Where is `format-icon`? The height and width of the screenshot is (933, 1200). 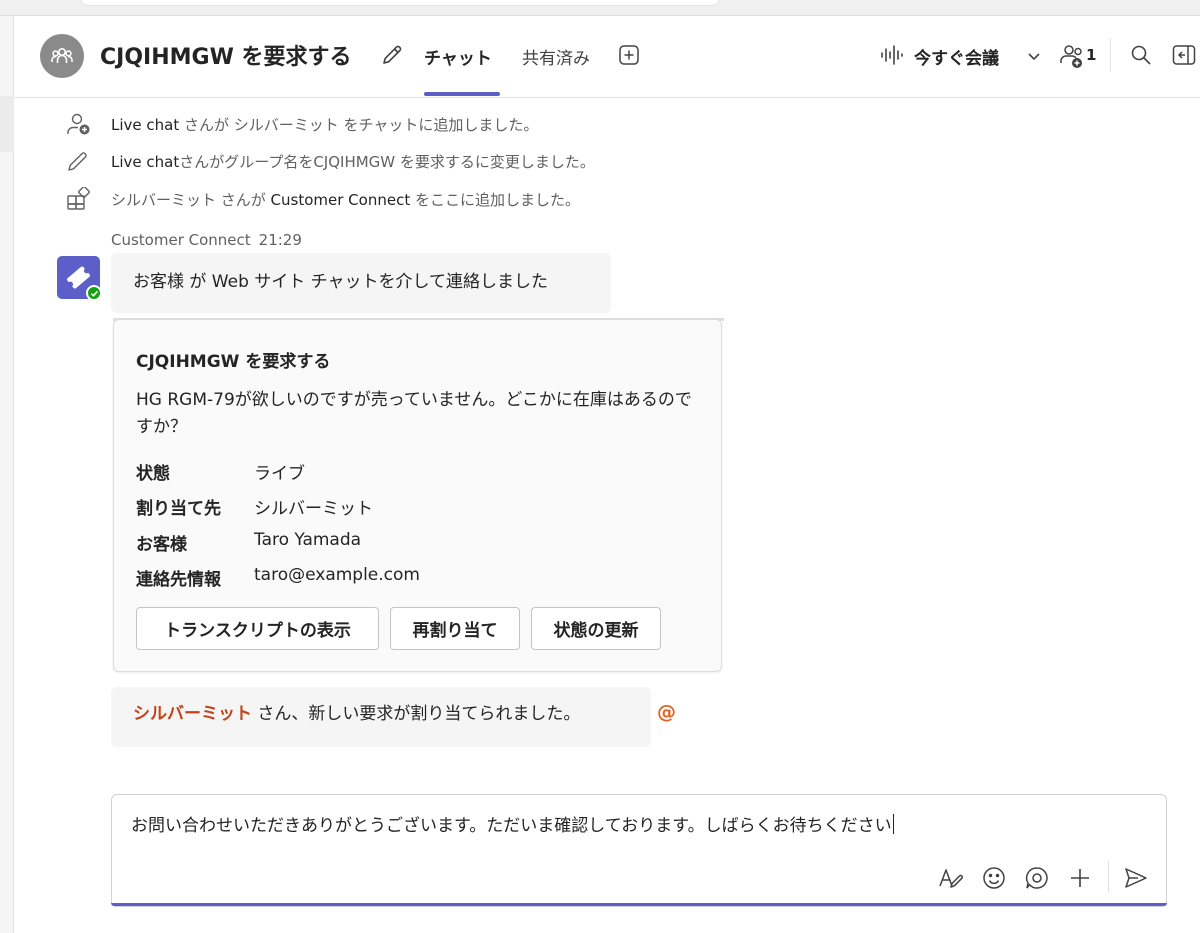 format-icon is located at coordinates (951, 878).